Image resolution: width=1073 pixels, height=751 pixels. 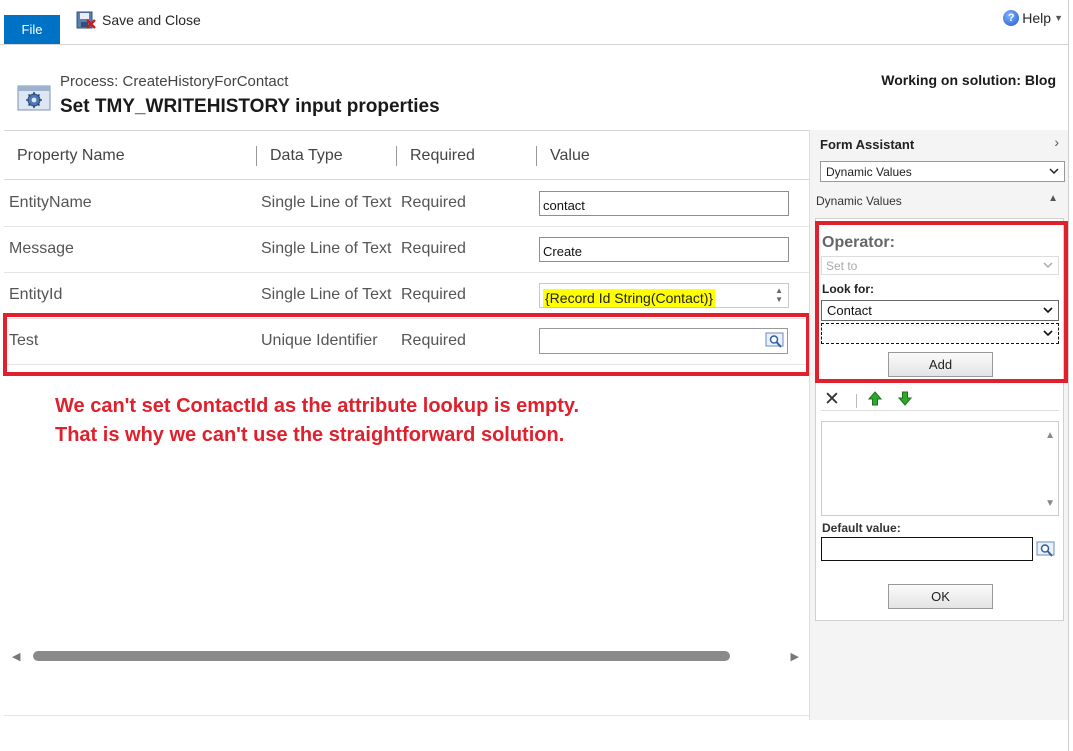 I want to click on property-name: Message, so click(x=41, y=248).